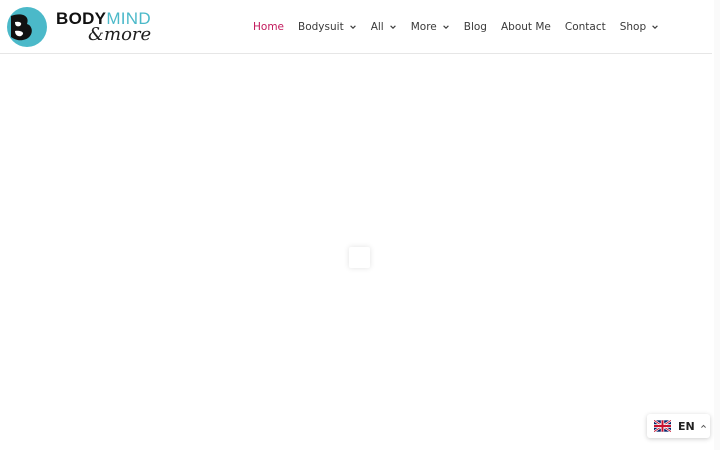 This screenshot has height=450, width=720. I want to click on nav-item-about-me: About Me, so click(526, 27).